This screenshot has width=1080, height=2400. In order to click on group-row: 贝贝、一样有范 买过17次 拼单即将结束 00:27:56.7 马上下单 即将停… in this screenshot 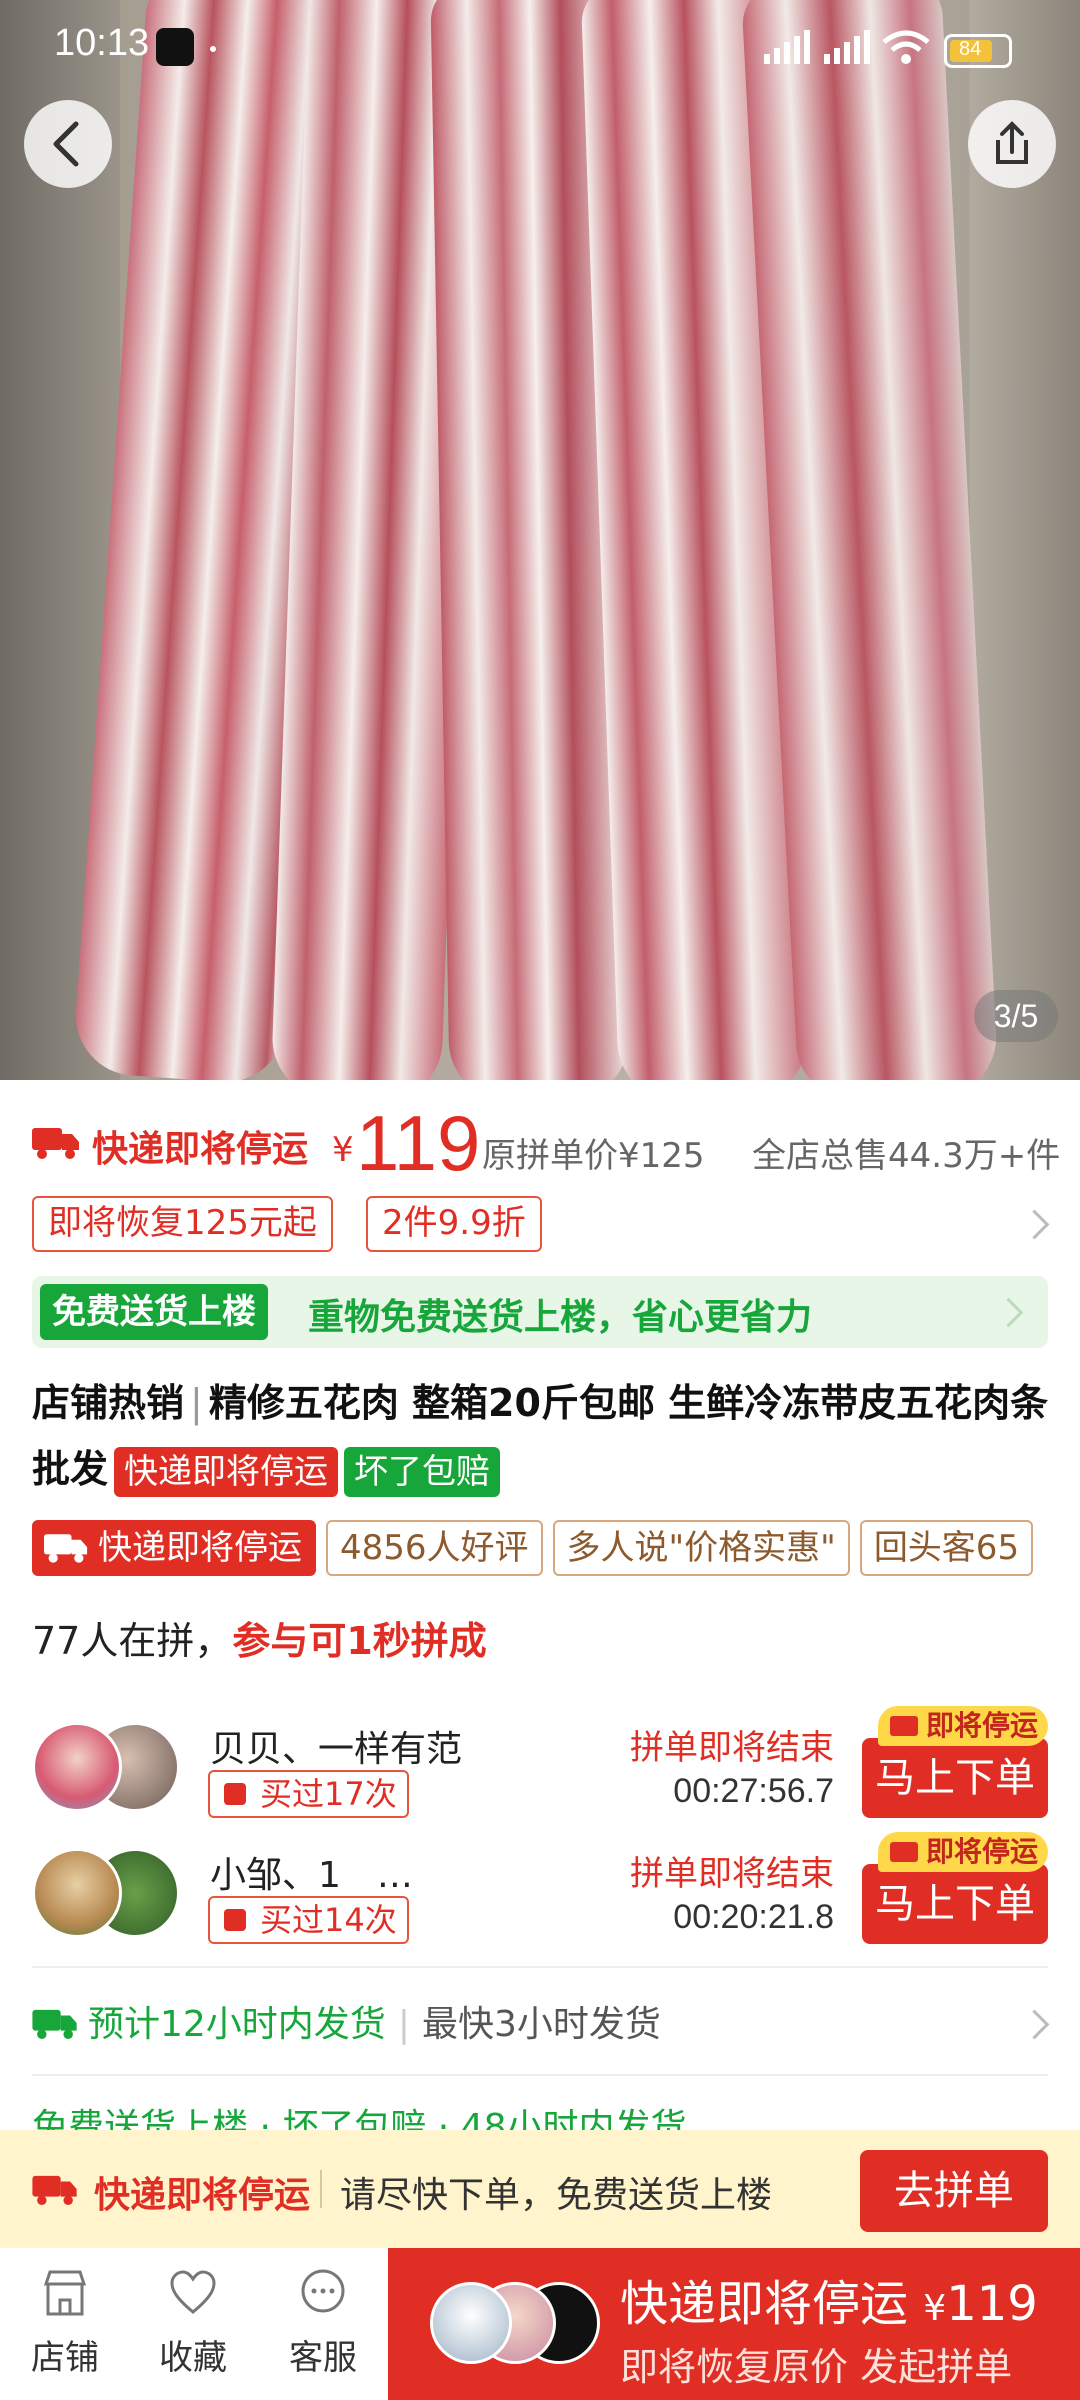, I will do `click(540, 1763)`.